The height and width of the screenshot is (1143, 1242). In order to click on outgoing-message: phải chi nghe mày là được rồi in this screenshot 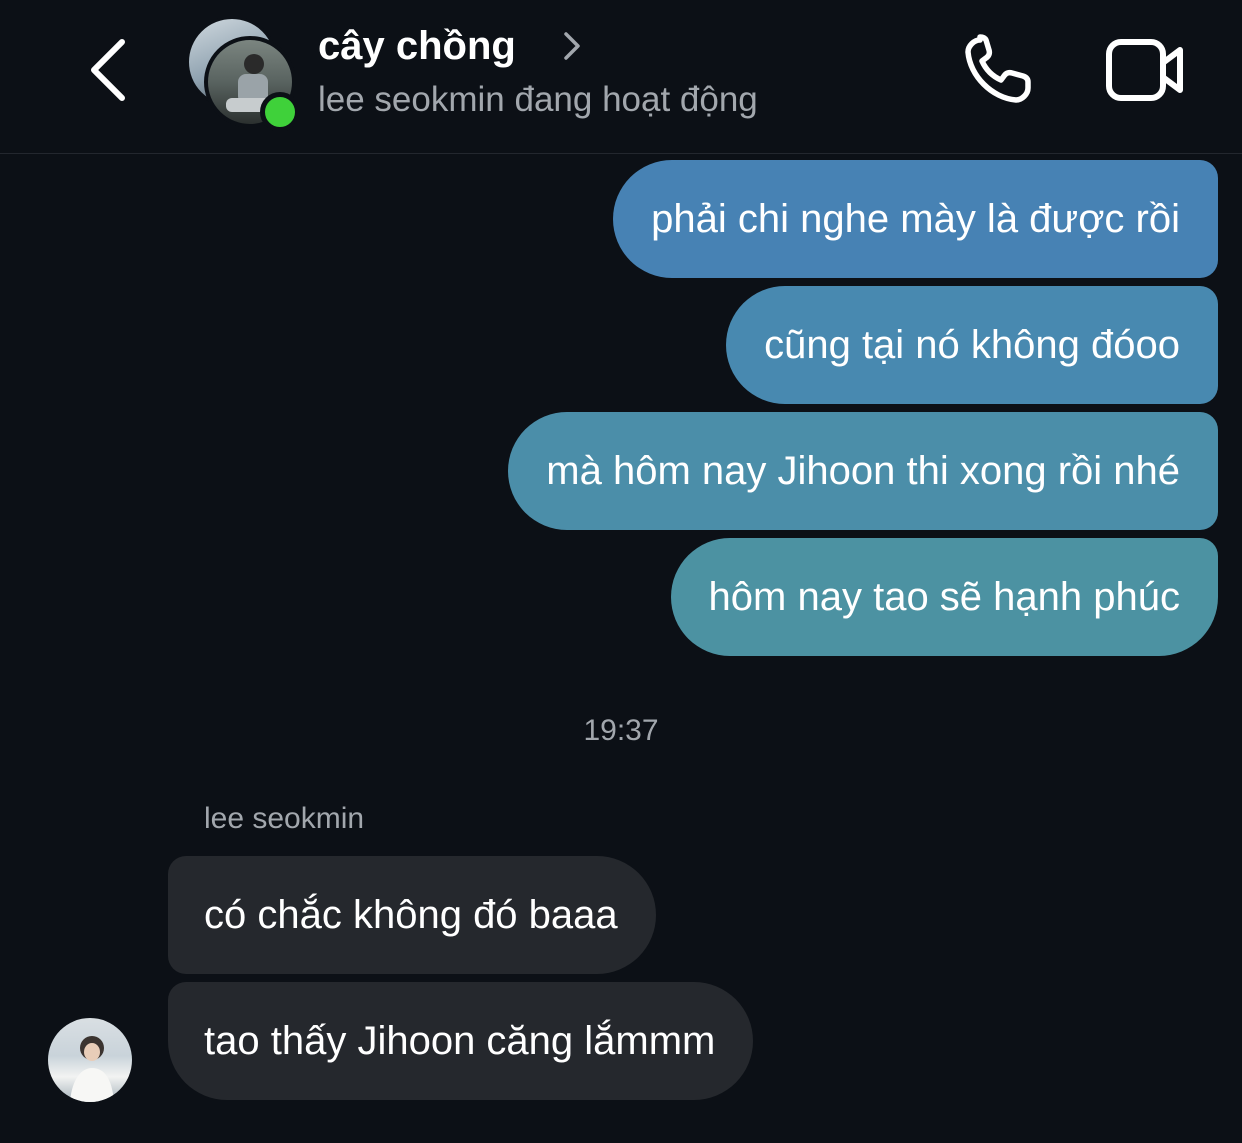, I will do `click(915, 219)`.